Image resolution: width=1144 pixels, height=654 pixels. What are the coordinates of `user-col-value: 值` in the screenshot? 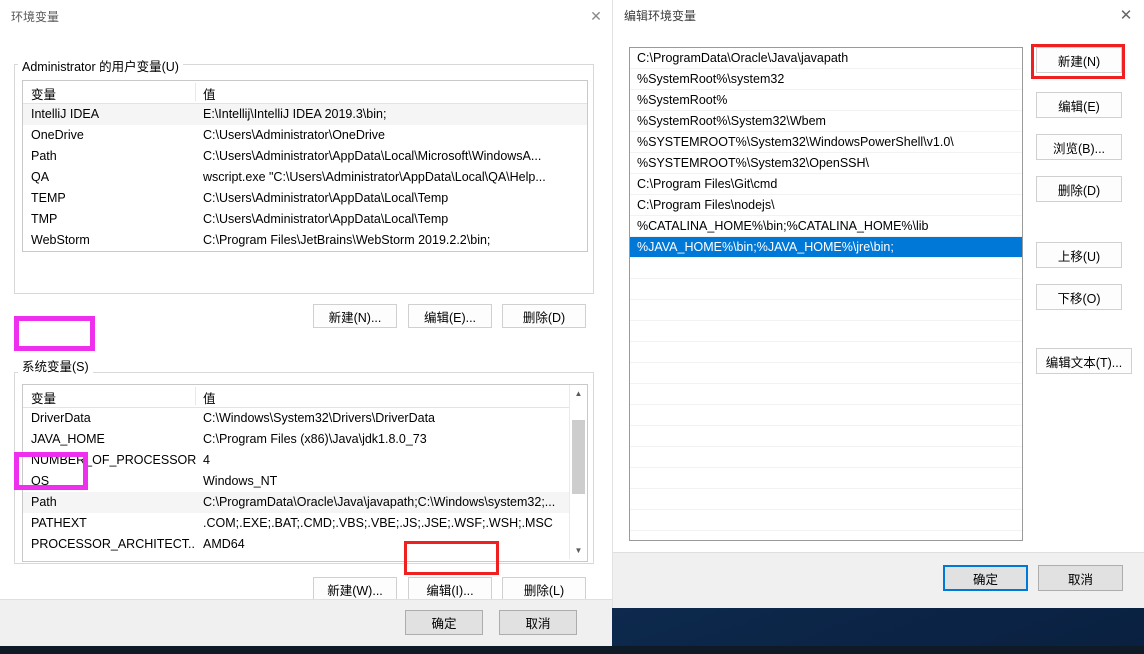 It's located at (209, 93).